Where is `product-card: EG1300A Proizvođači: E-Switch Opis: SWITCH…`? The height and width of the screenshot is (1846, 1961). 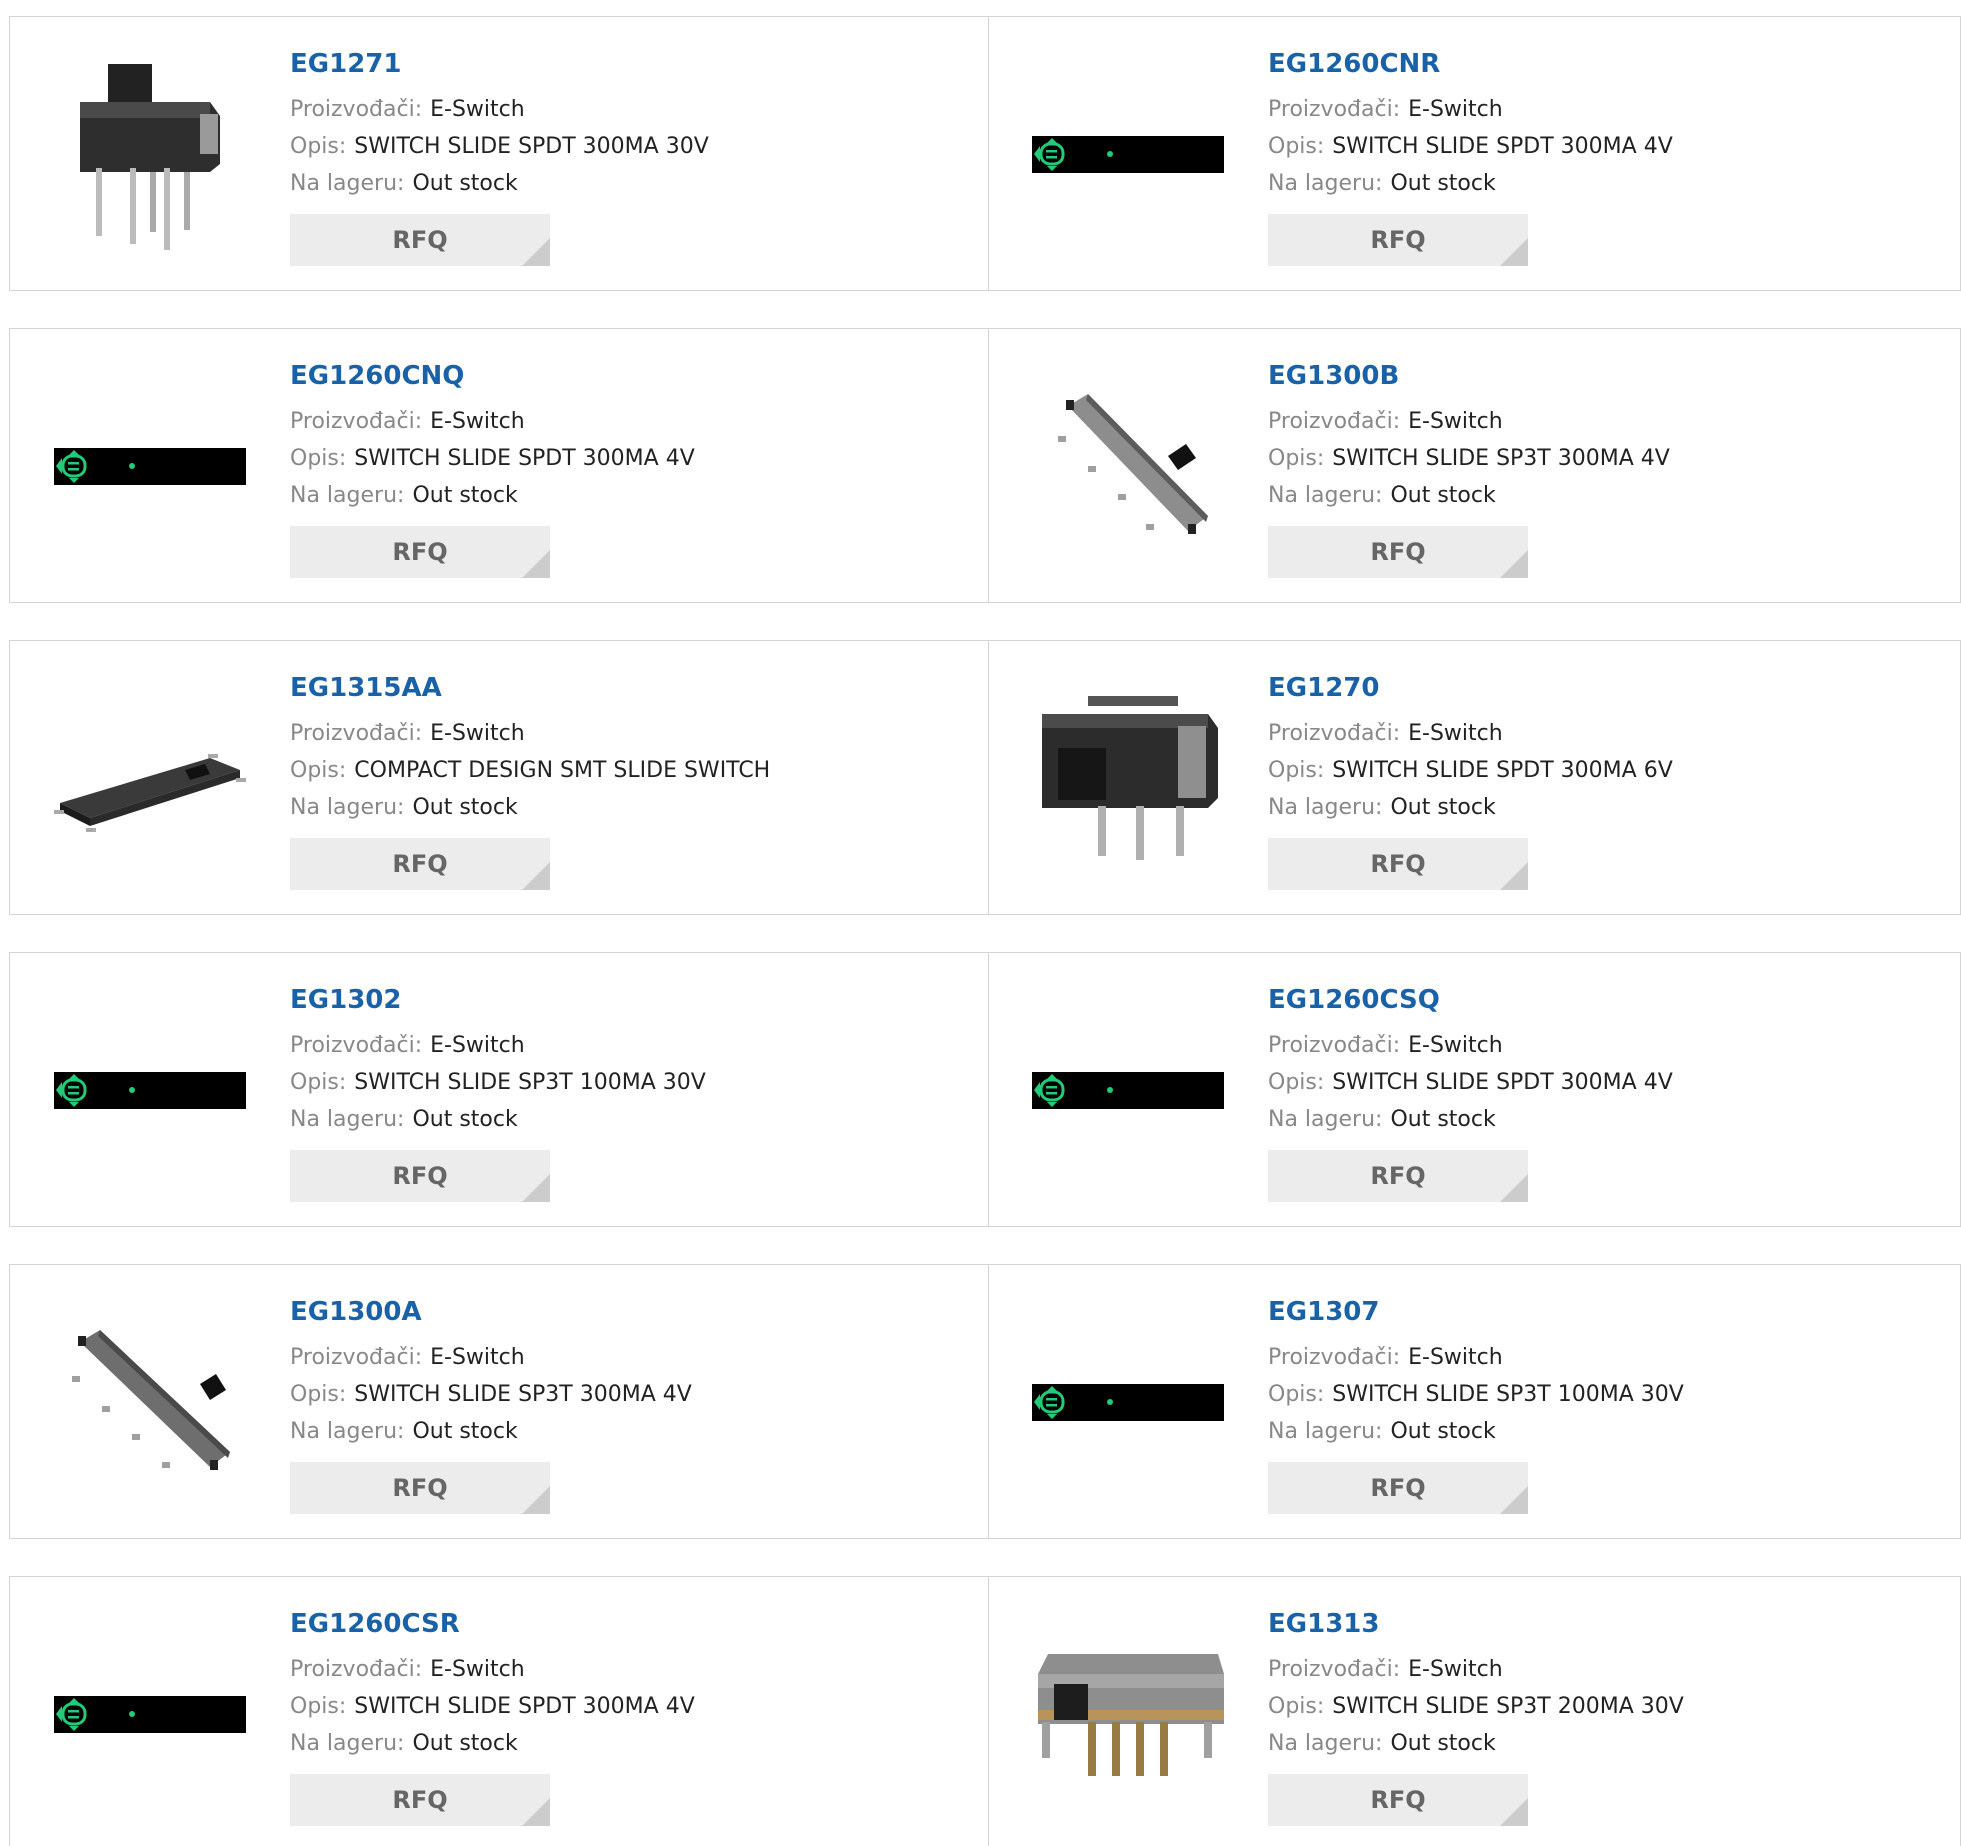
product-card: EG1300A Proizvođači: E-Switch Opis: SWITCH… is located at coordinates (499, 1401).